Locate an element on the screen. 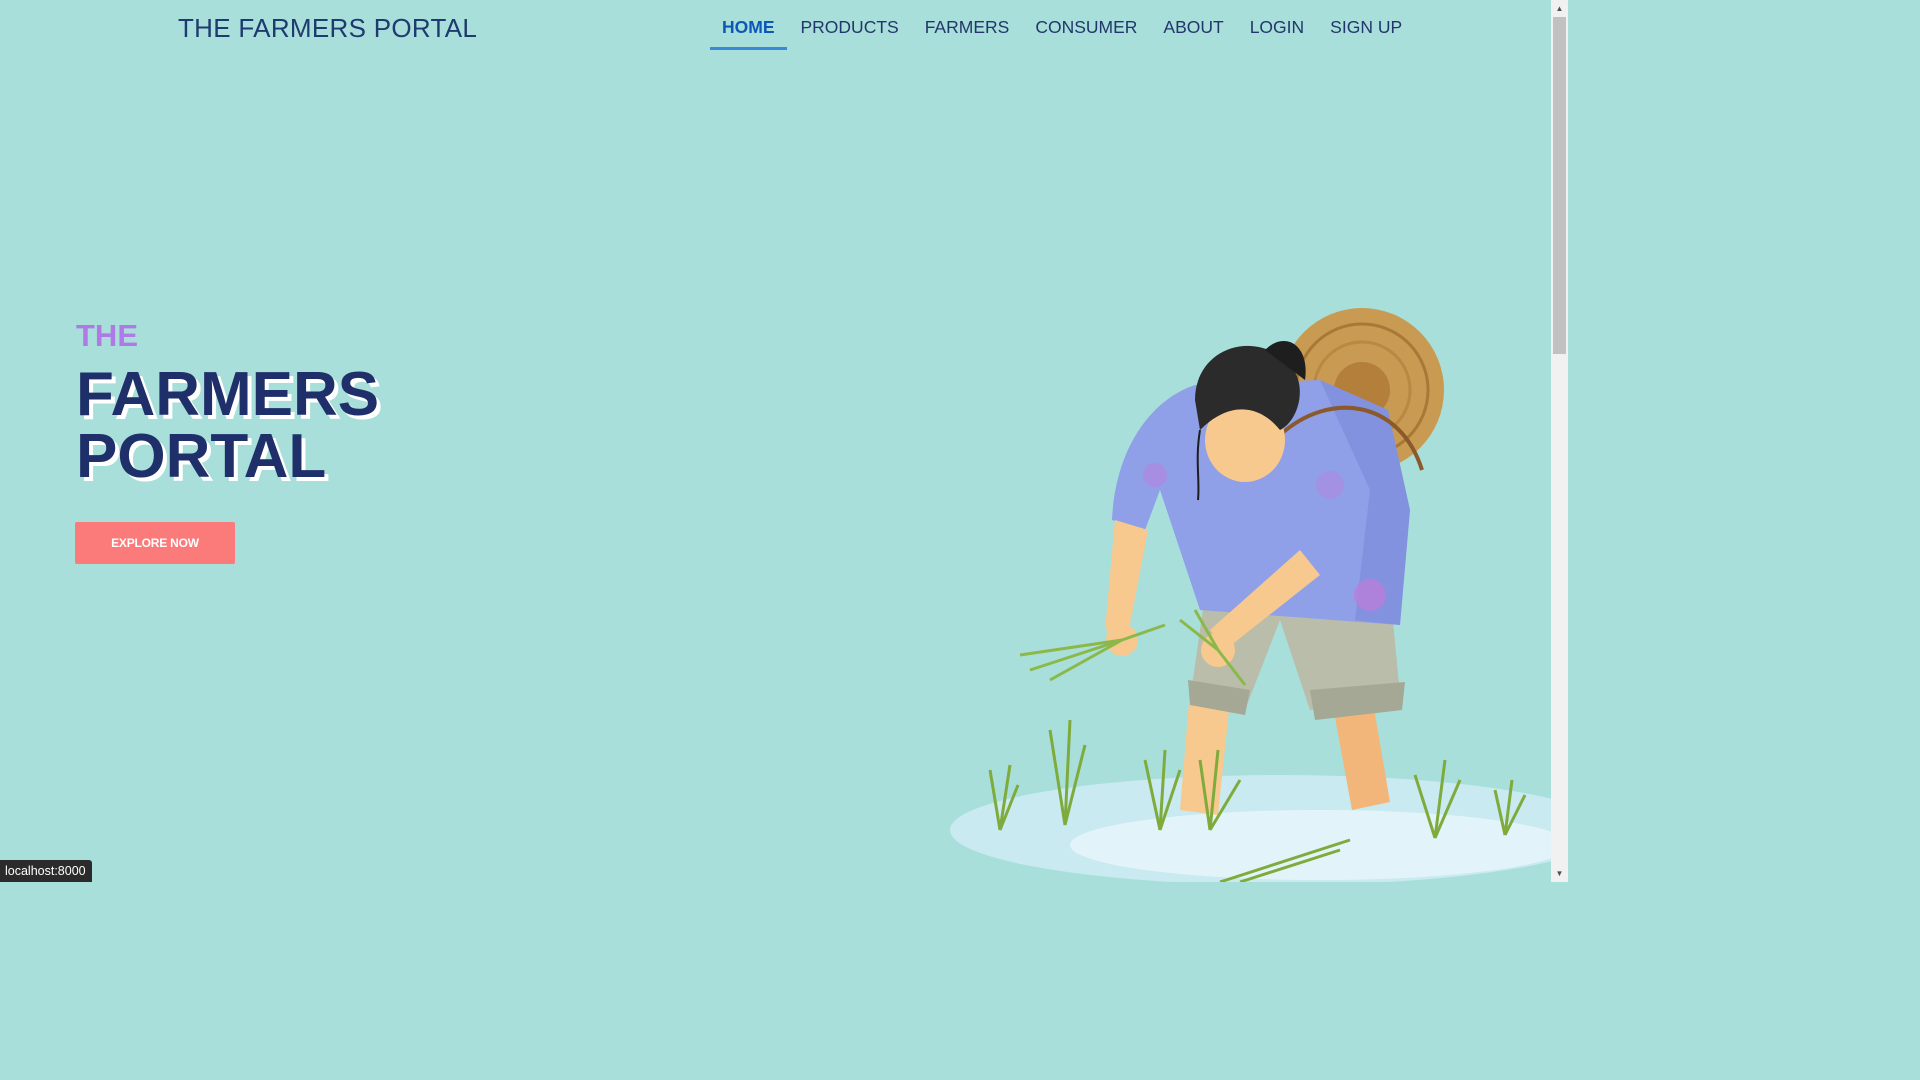  nav-login: LOGIN is located at coordinates (1277, 25).